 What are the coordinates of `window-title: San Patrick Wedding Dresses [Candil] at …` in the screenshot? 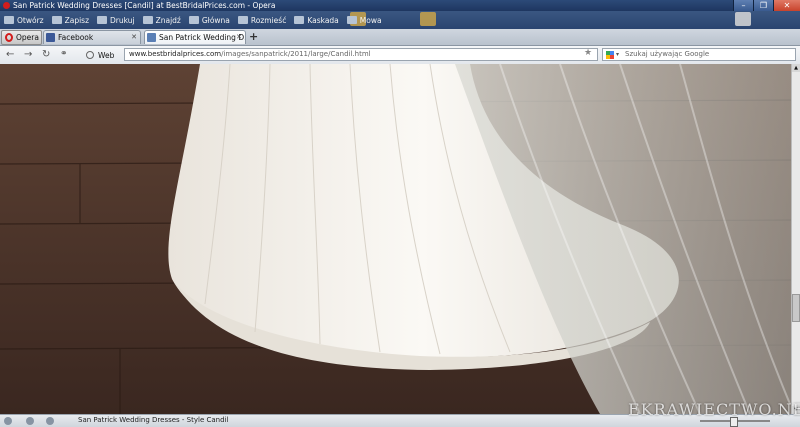 It's located at (144, 5).